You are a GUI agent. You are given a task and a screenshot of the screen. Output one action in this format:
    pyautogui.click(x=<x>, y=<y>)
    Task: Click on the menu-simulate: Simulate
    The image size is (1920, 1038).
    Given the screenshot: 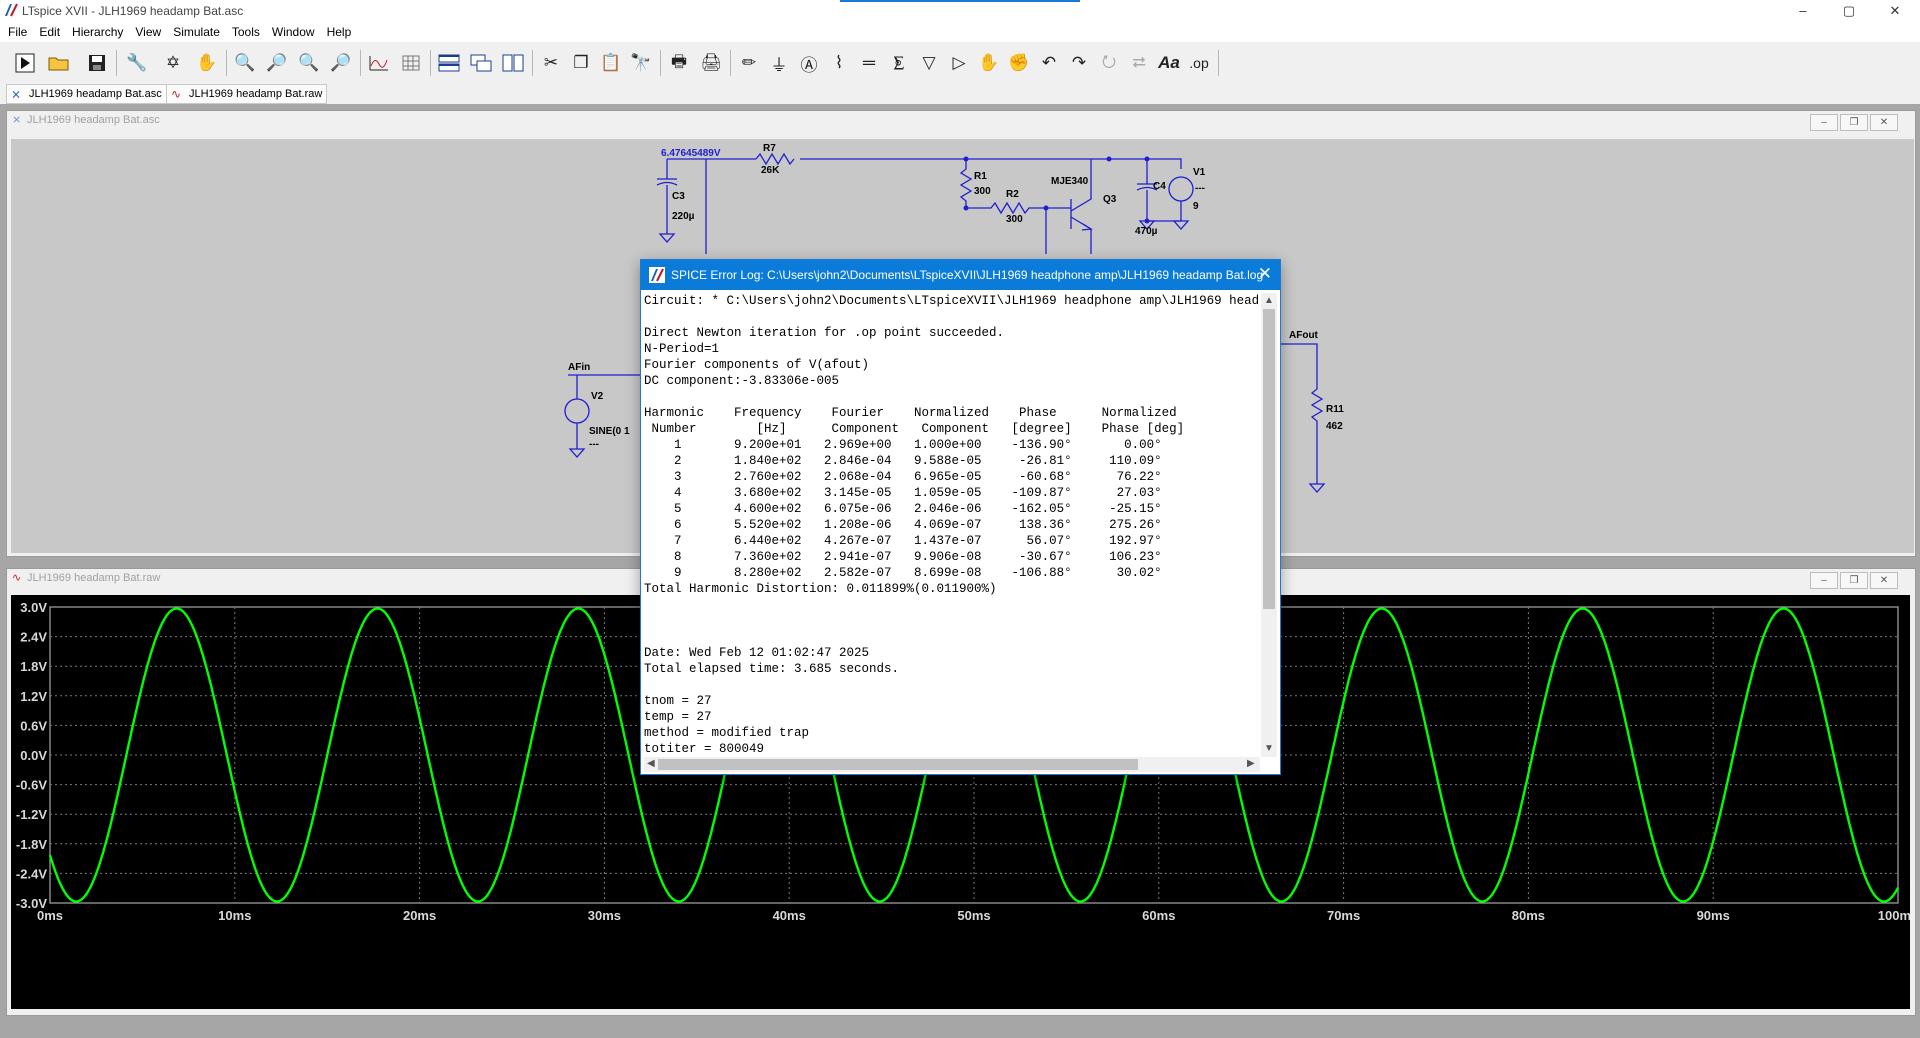 What is the action you would take?
    pyautogui.click(x=196, y=32)
    